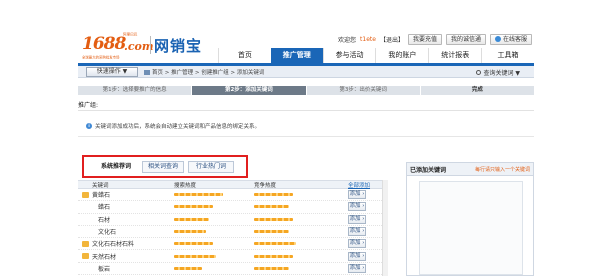 The height and width of the screenshot is (276, 596). I want to click on user-bar: 欢迎您 t1ete 【退出】 我要充值 我的诚信通 在线客服, so click(435, 39).